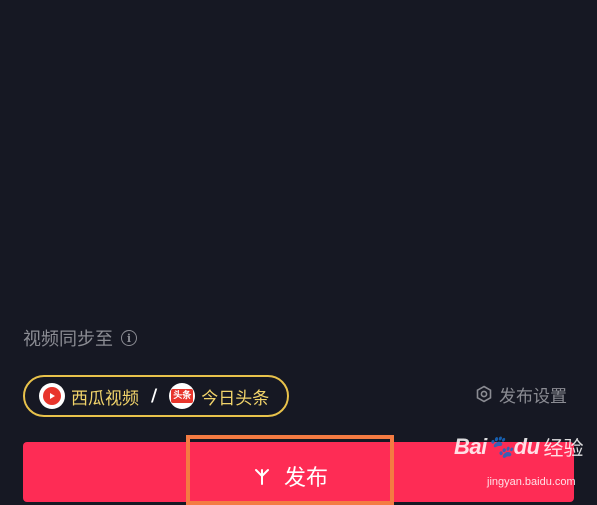  What do you see at coordinates (563, 449) in the screenshot?
I see `watermark-text: 经验` at bounding box center [563, 449].